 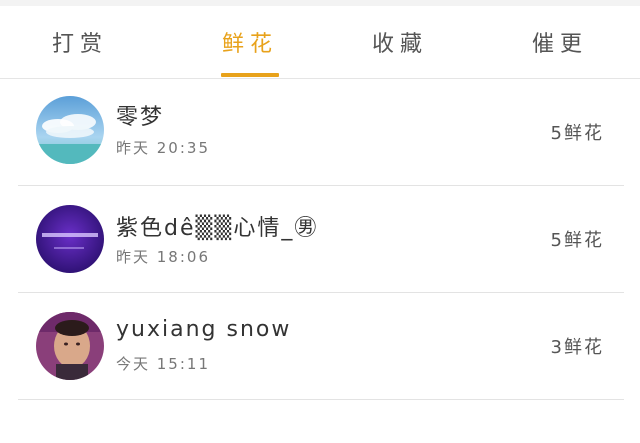 I want to click on sender-name: 紫色dê▒▒心情_㊚, so click(x=217, y=228).